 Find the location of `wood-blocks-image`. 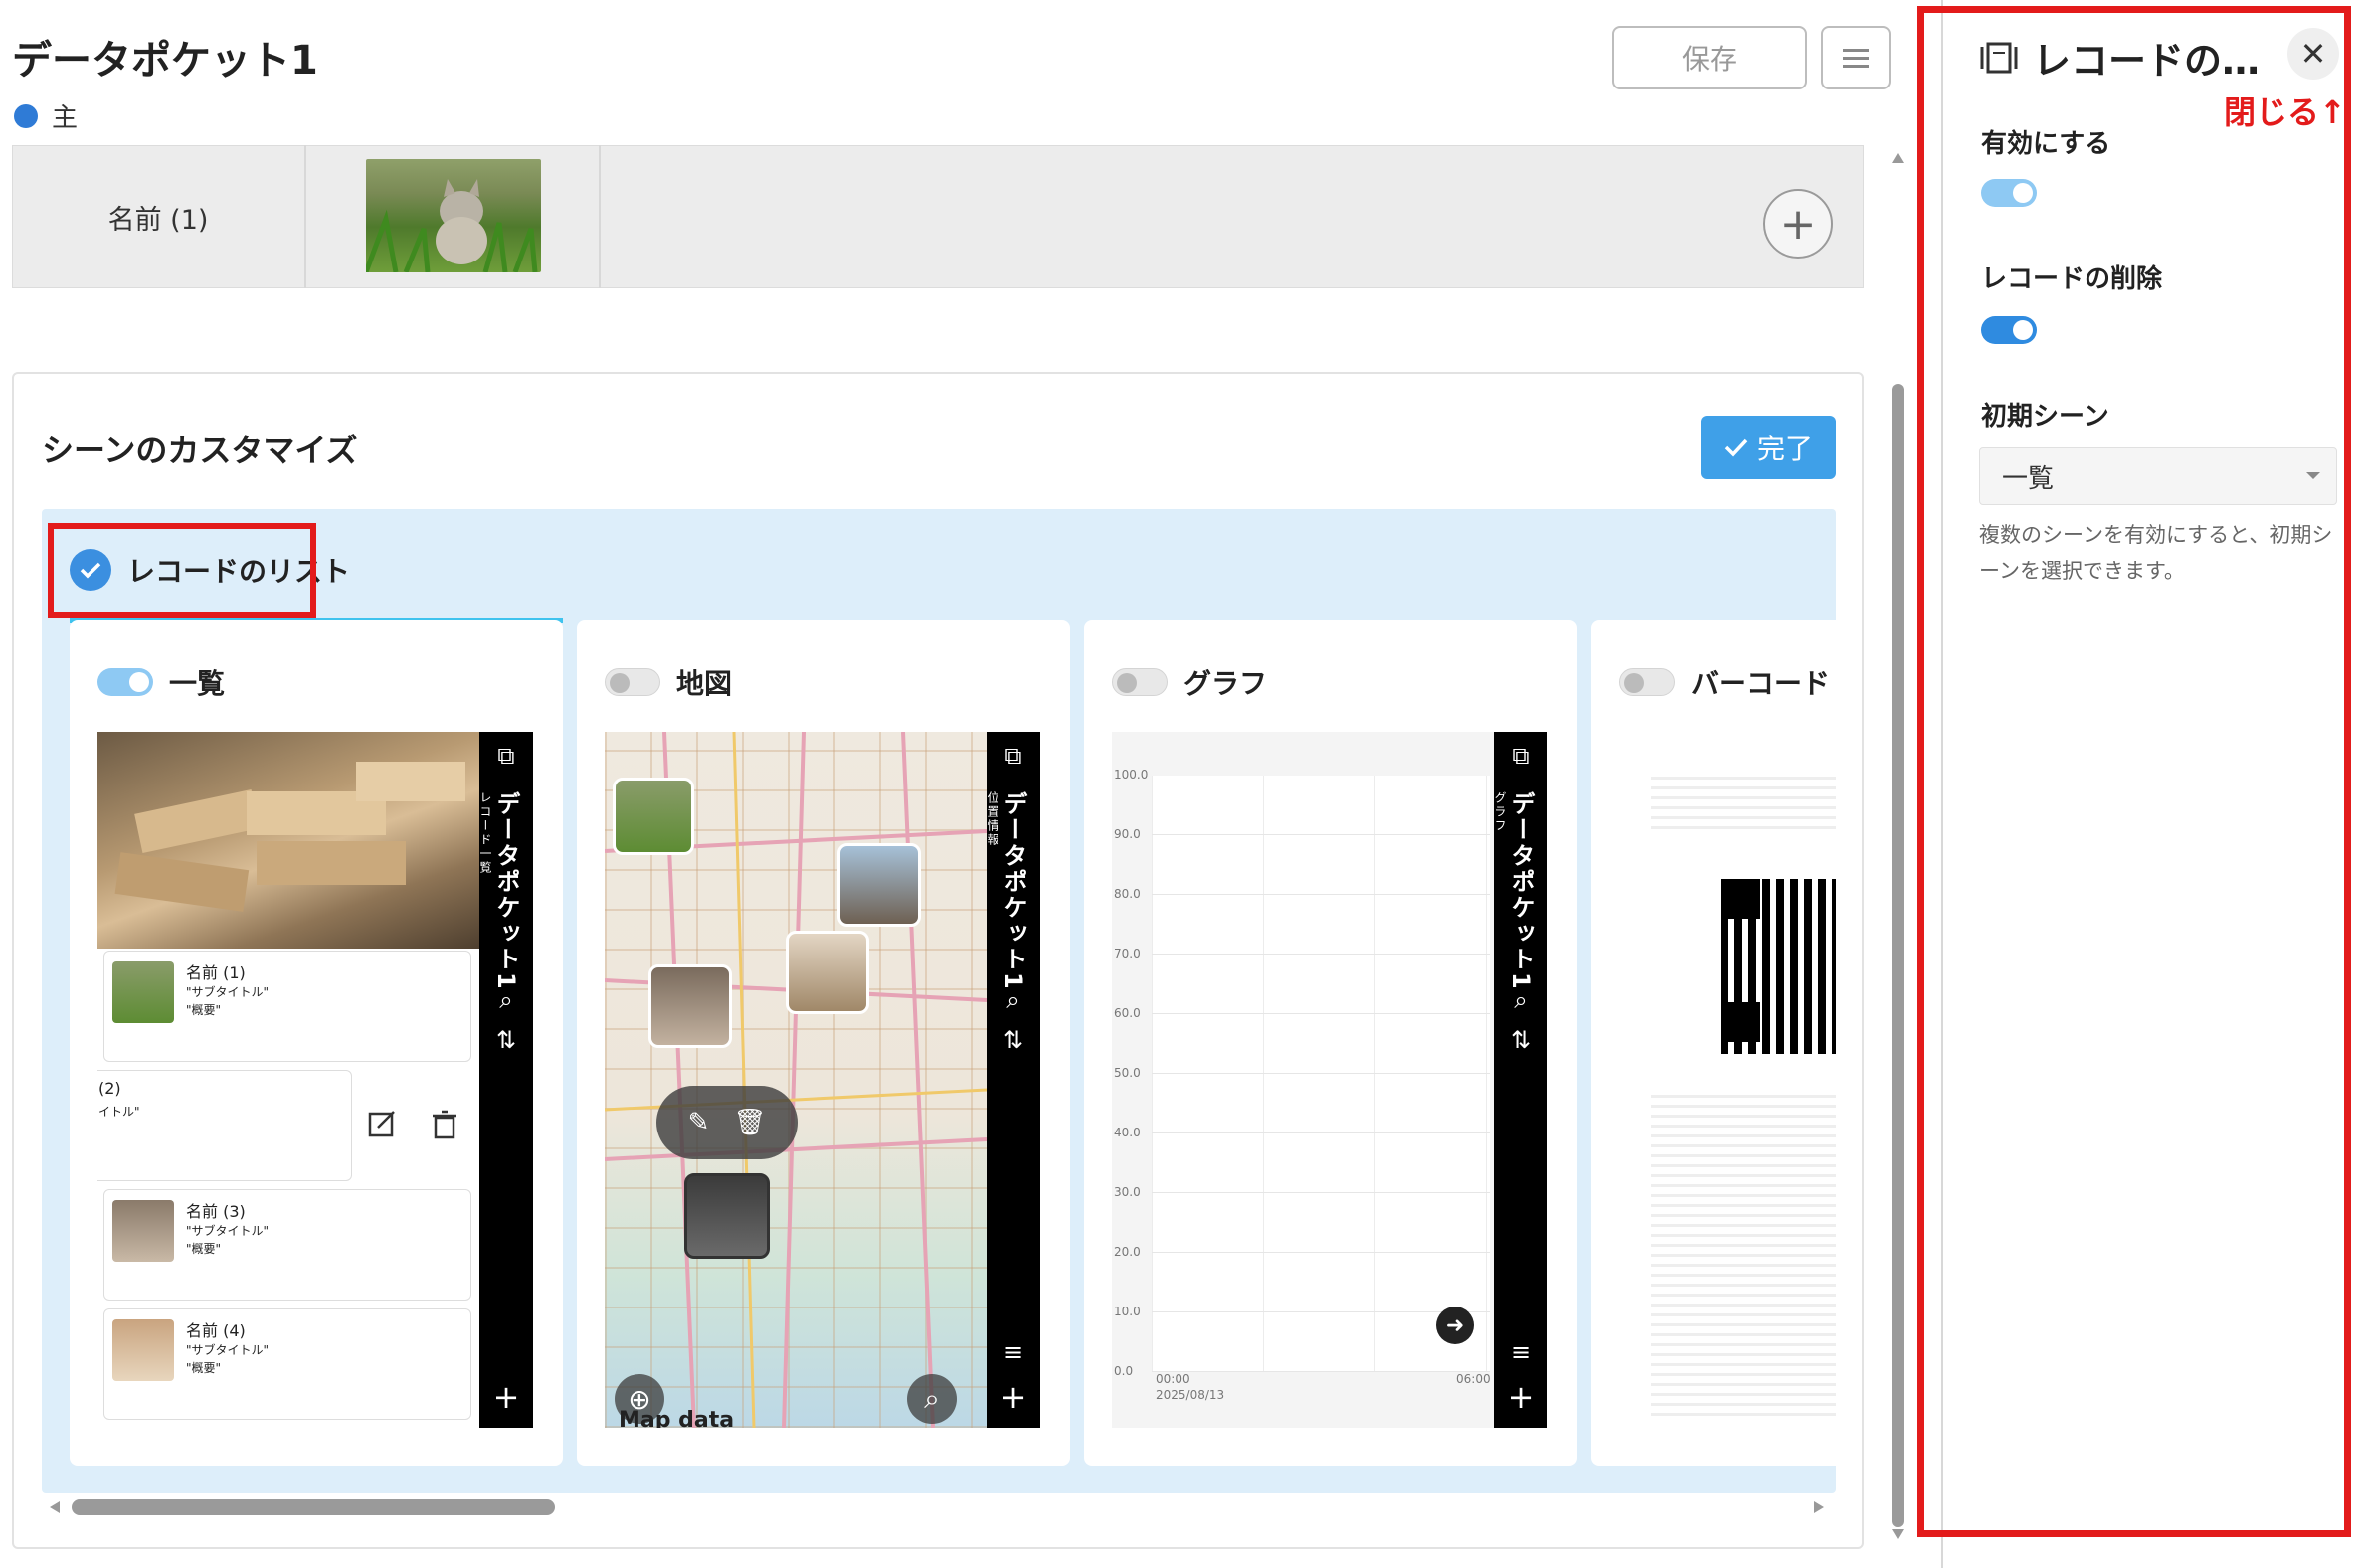

wood-blocks-image is located at coordinates (288, 841).